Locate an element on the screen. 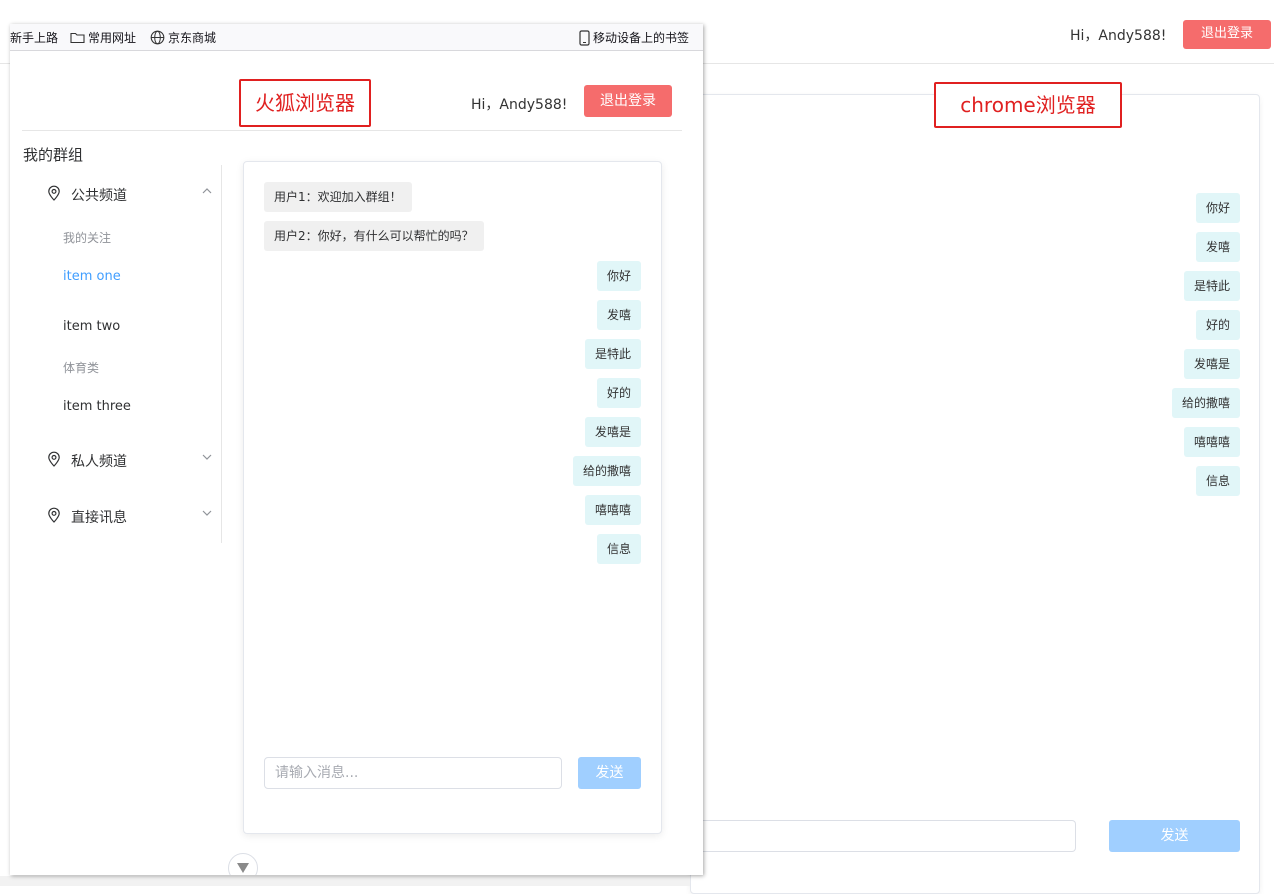  submenu-private-channel: 私人频道 is located at coordinates (87, 461).